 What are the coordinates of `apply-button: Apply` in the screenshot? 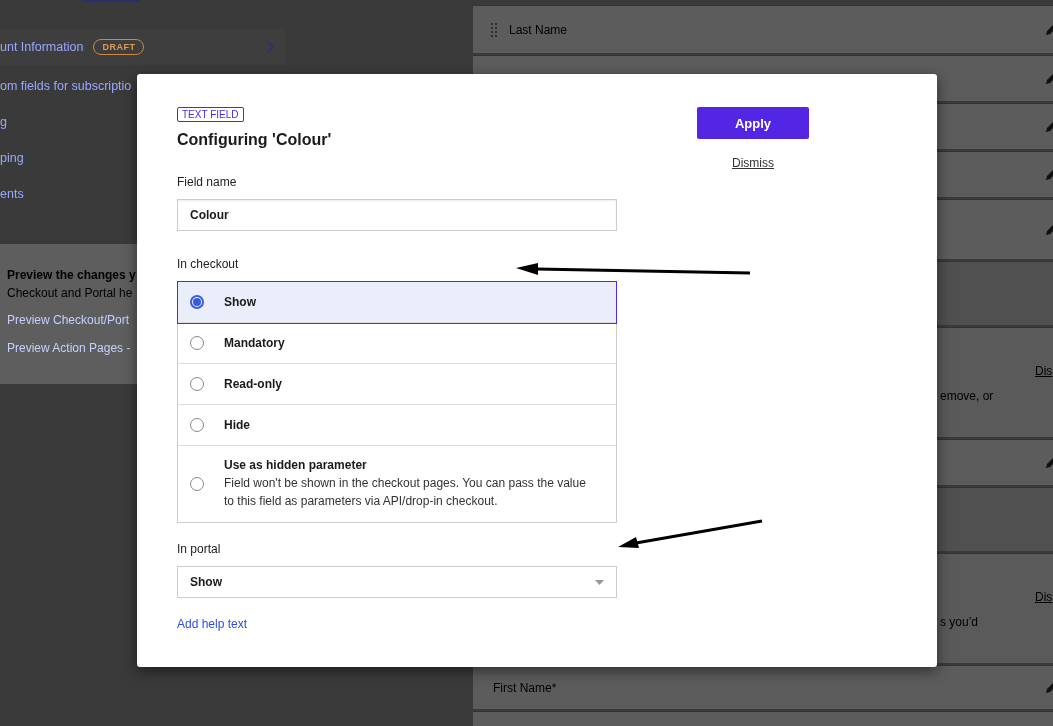 It's located at (753, 123).